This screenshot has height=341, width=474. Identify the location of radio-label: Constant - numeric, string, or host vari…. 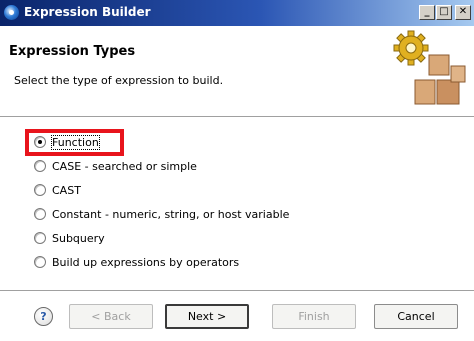
(170, 214).